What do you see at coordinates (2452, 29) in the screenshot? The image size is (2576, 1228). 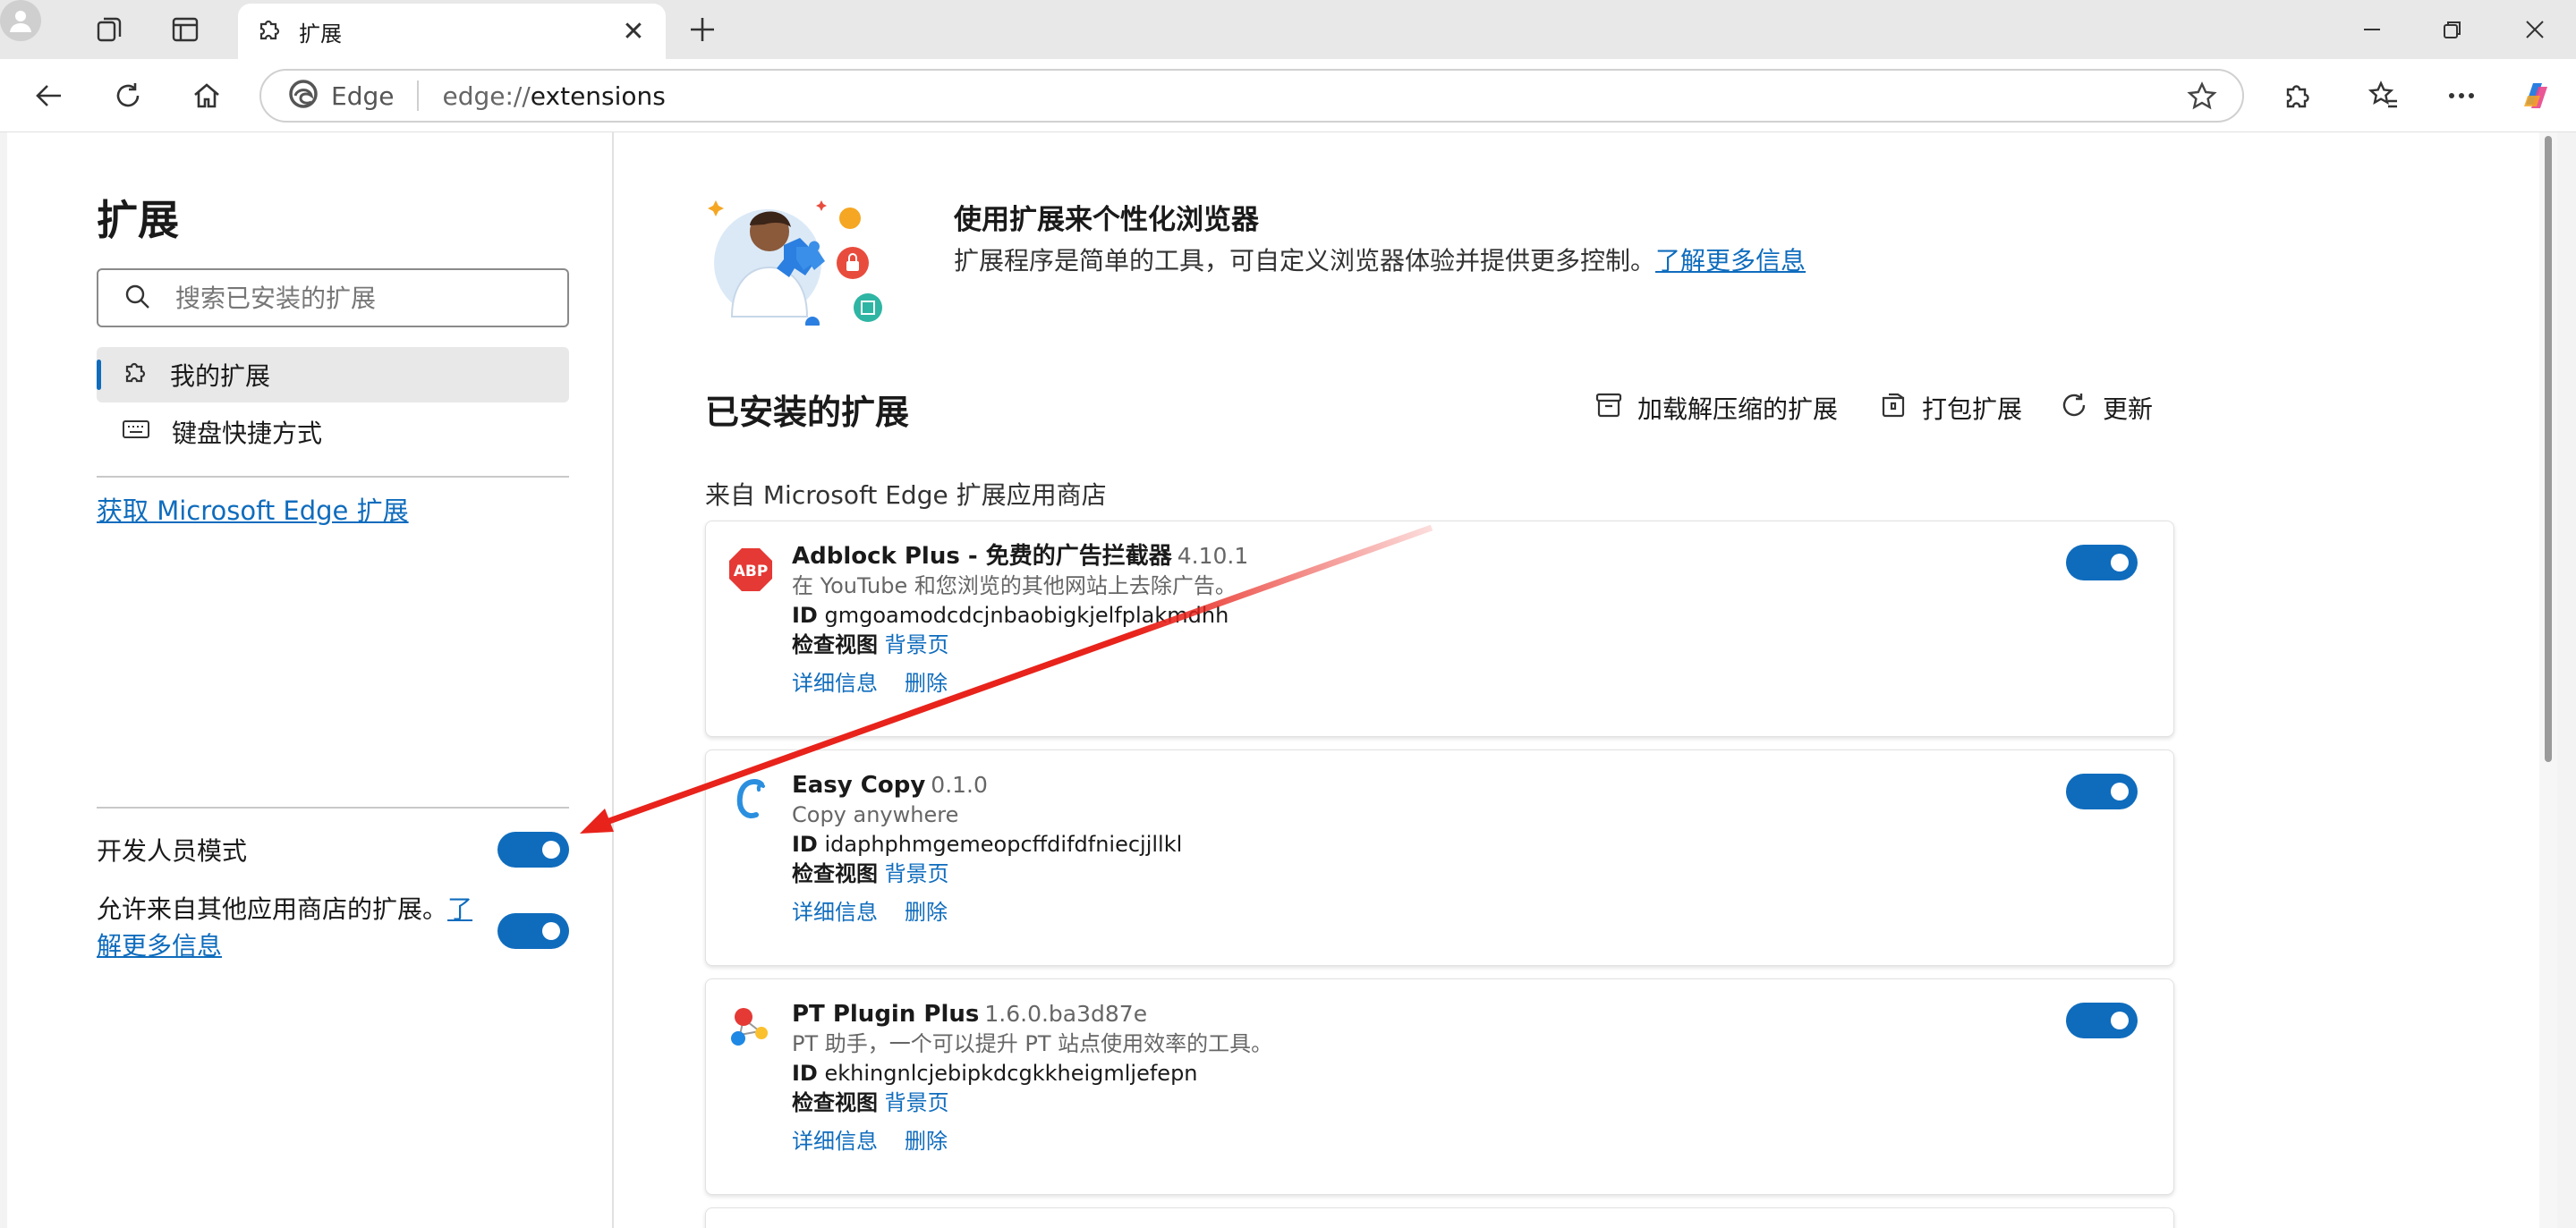 I see `restore-icon` at bounding box center [2452, 29].